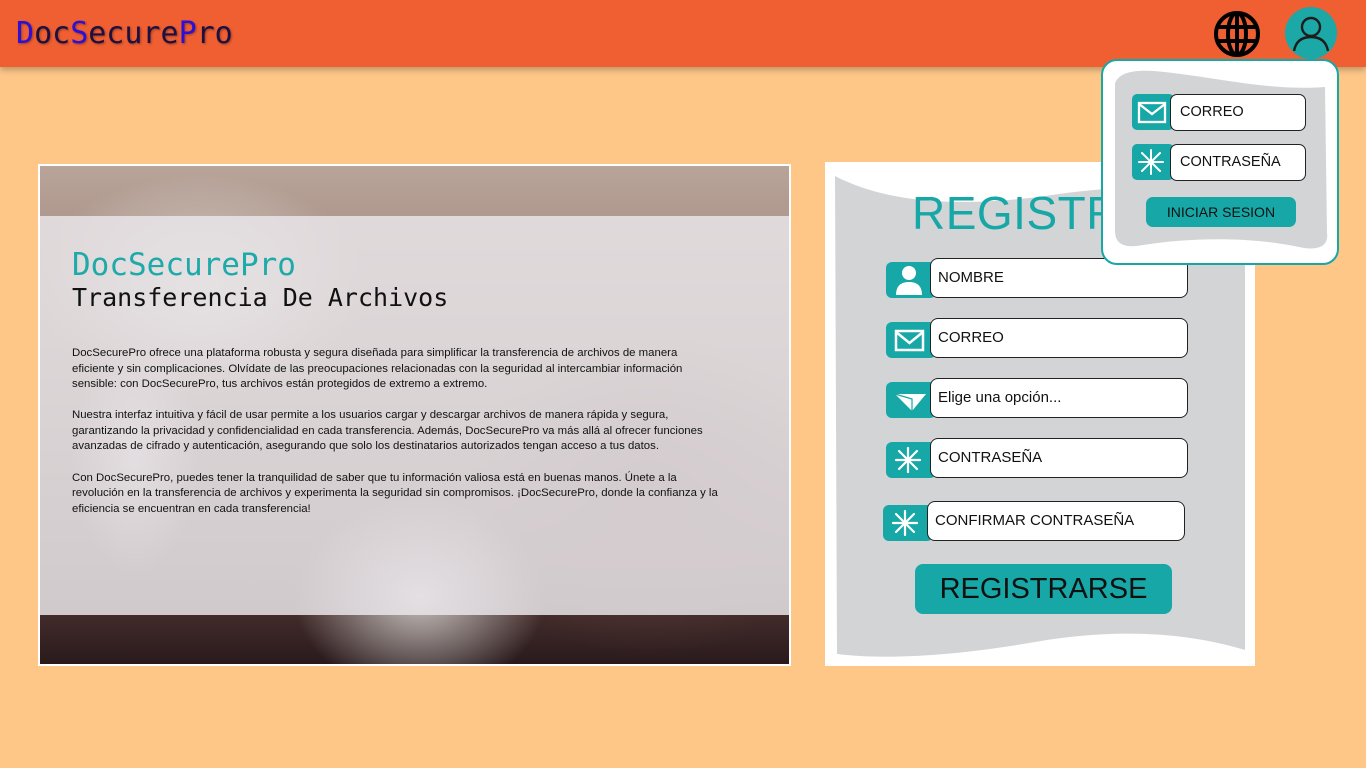 The width and height of the screenshot is (1366, 768). Describe the element at coordinates (25, 33) in the screenshot. I see `logo-letter: D` at that location.